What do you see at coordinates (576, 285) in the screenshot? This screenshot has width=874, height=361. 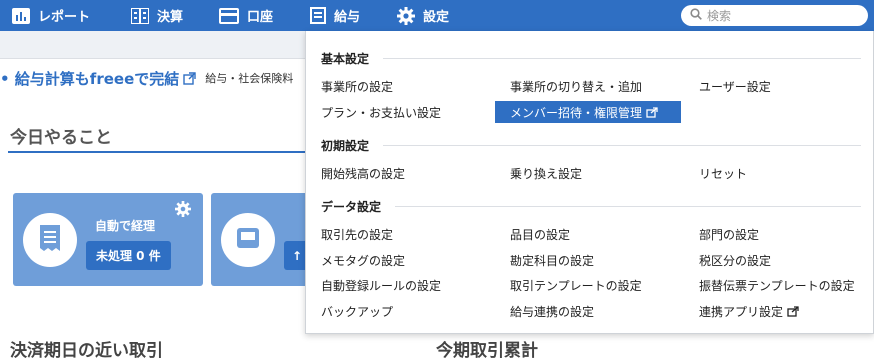 I see `menu-transaction-template-settings: 取引テンプレートの設定` at bounding box center [576, 285].